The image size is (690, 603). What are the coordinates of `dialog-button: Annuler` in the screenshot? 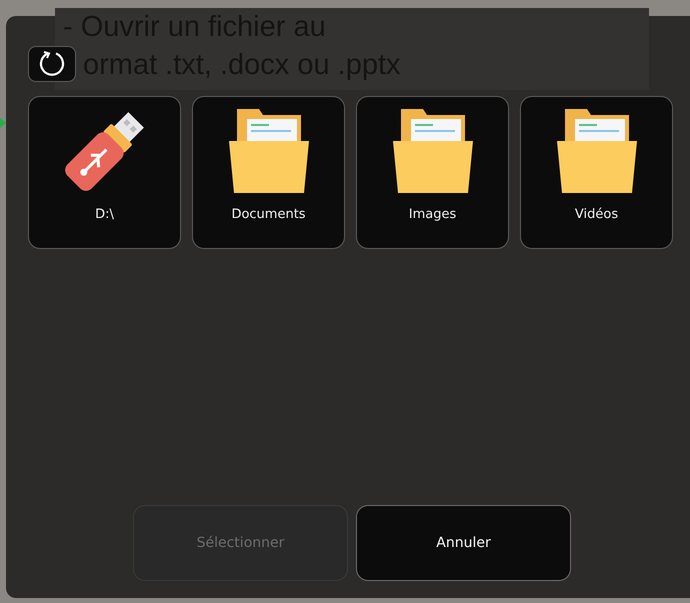 It's located at (463, 543).